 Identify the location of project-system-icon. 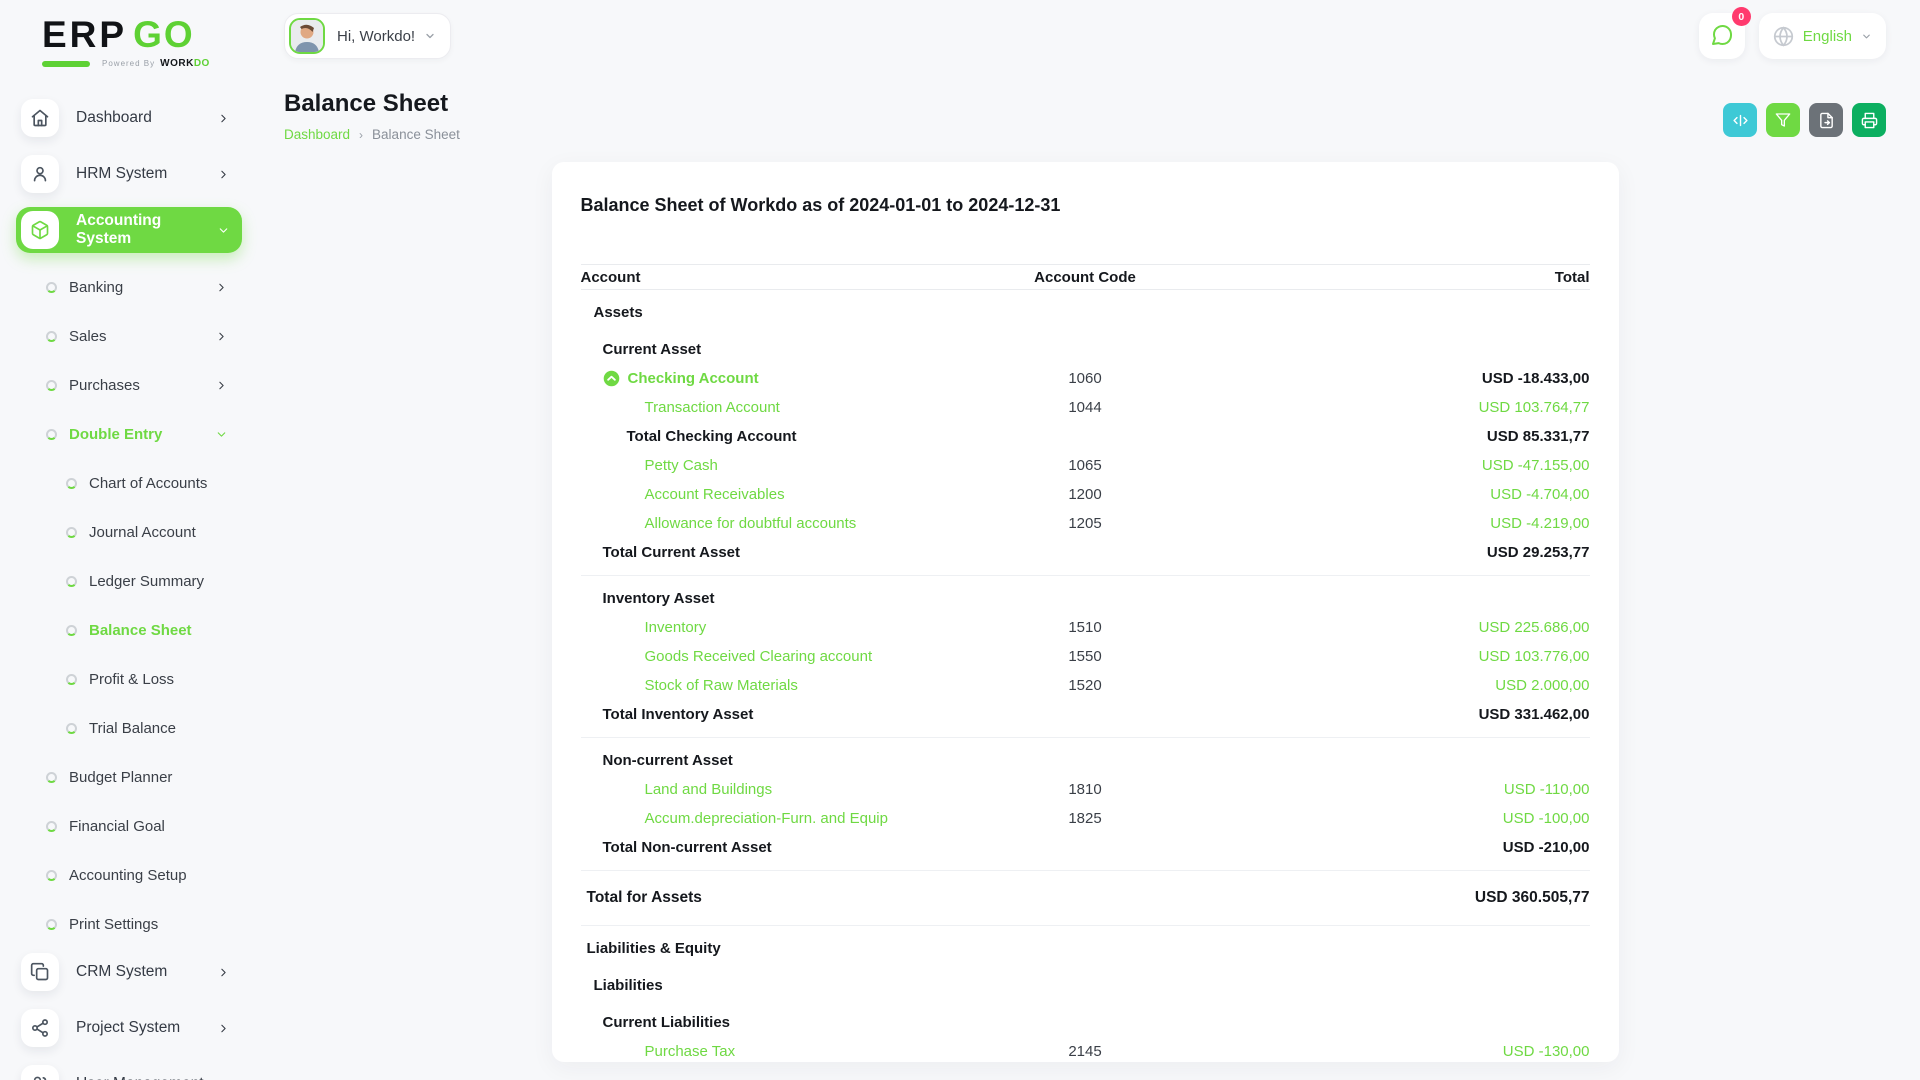
(40, 1028).